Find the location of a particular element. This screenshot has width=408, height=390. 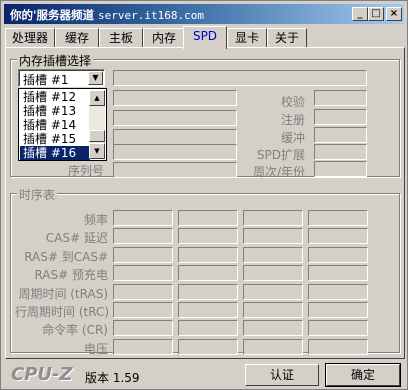

max-bandwidth-field is located at coordinates (175, 98).